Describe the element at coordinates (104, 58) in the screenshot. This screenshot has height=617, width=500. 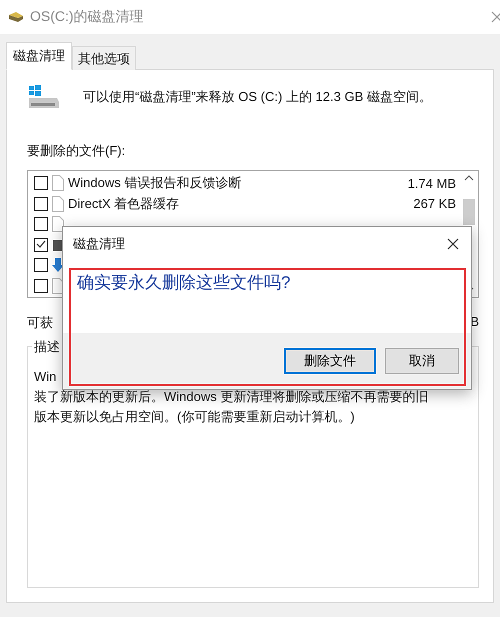
I see `tab: 其他选项` at that location.